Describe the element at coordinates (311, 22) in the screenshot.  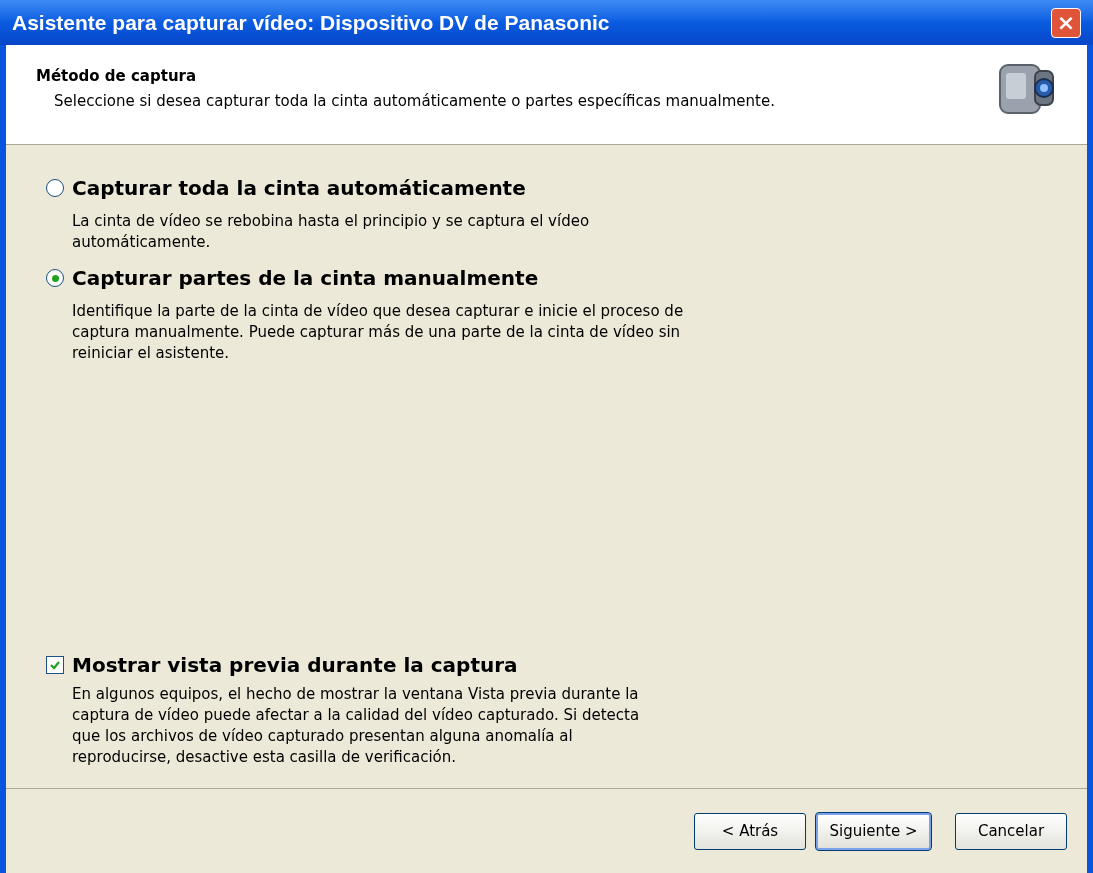
I see `window-title: Asistente para capturar vídeo: Dispositivo DV de Panasonic` at that location.